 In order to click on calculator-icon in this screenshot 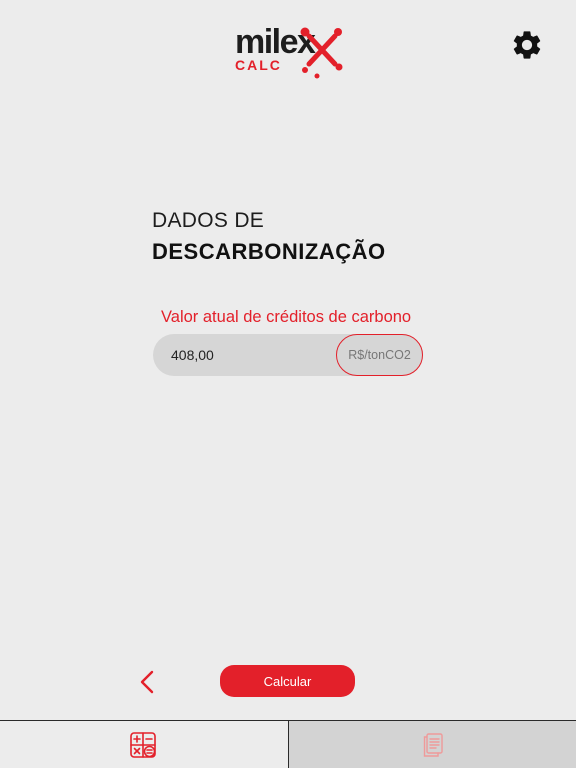, I will do `click(143, 744)`.